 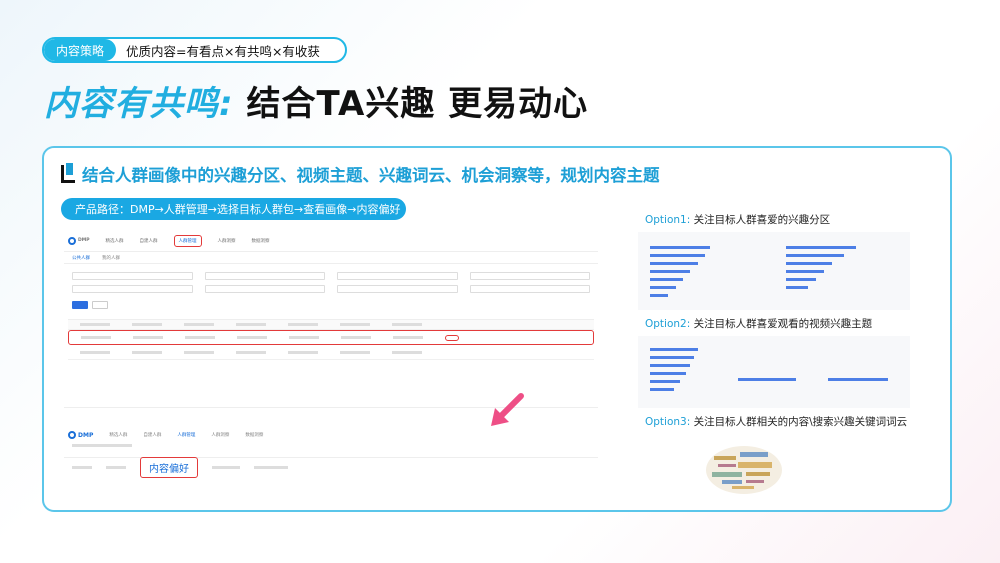 I want to click on nav-item: 人群管理, so click(x=186, y=435).